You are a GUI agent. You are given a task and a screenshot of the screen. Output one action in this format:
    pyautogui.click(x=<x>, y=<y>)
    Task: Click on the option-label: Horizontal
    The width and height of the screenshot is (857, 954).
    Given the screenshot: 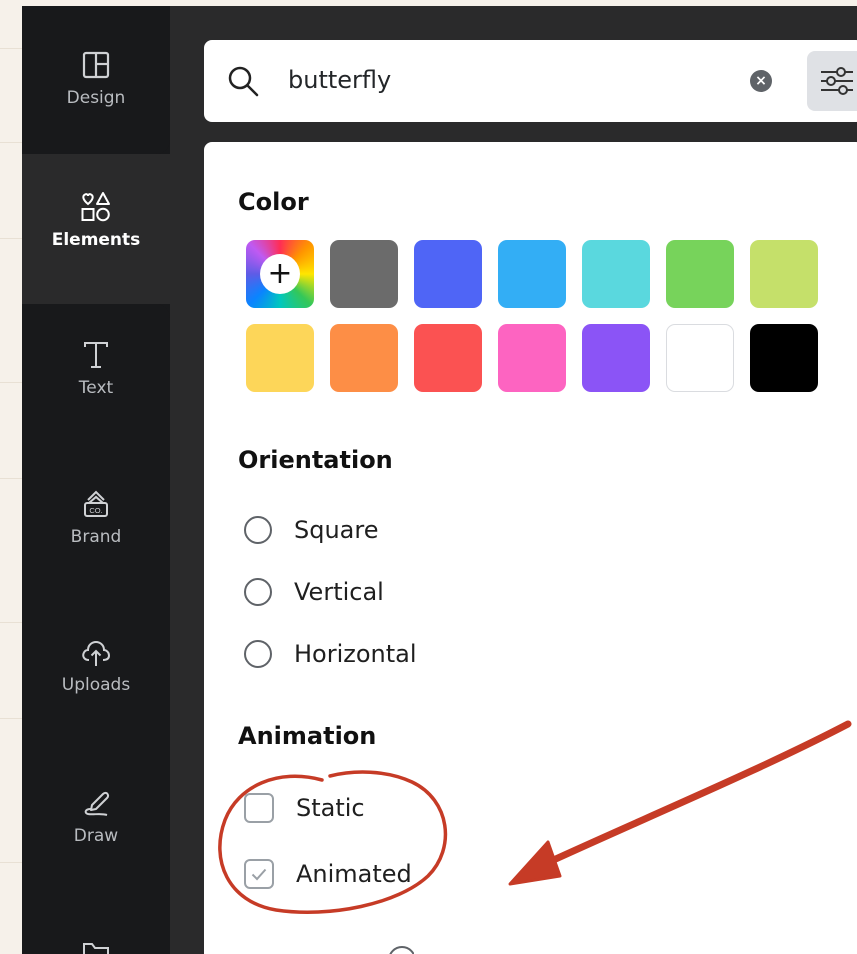 What is the action you would take?
    pyautogui.click(x=355, y=654)
    